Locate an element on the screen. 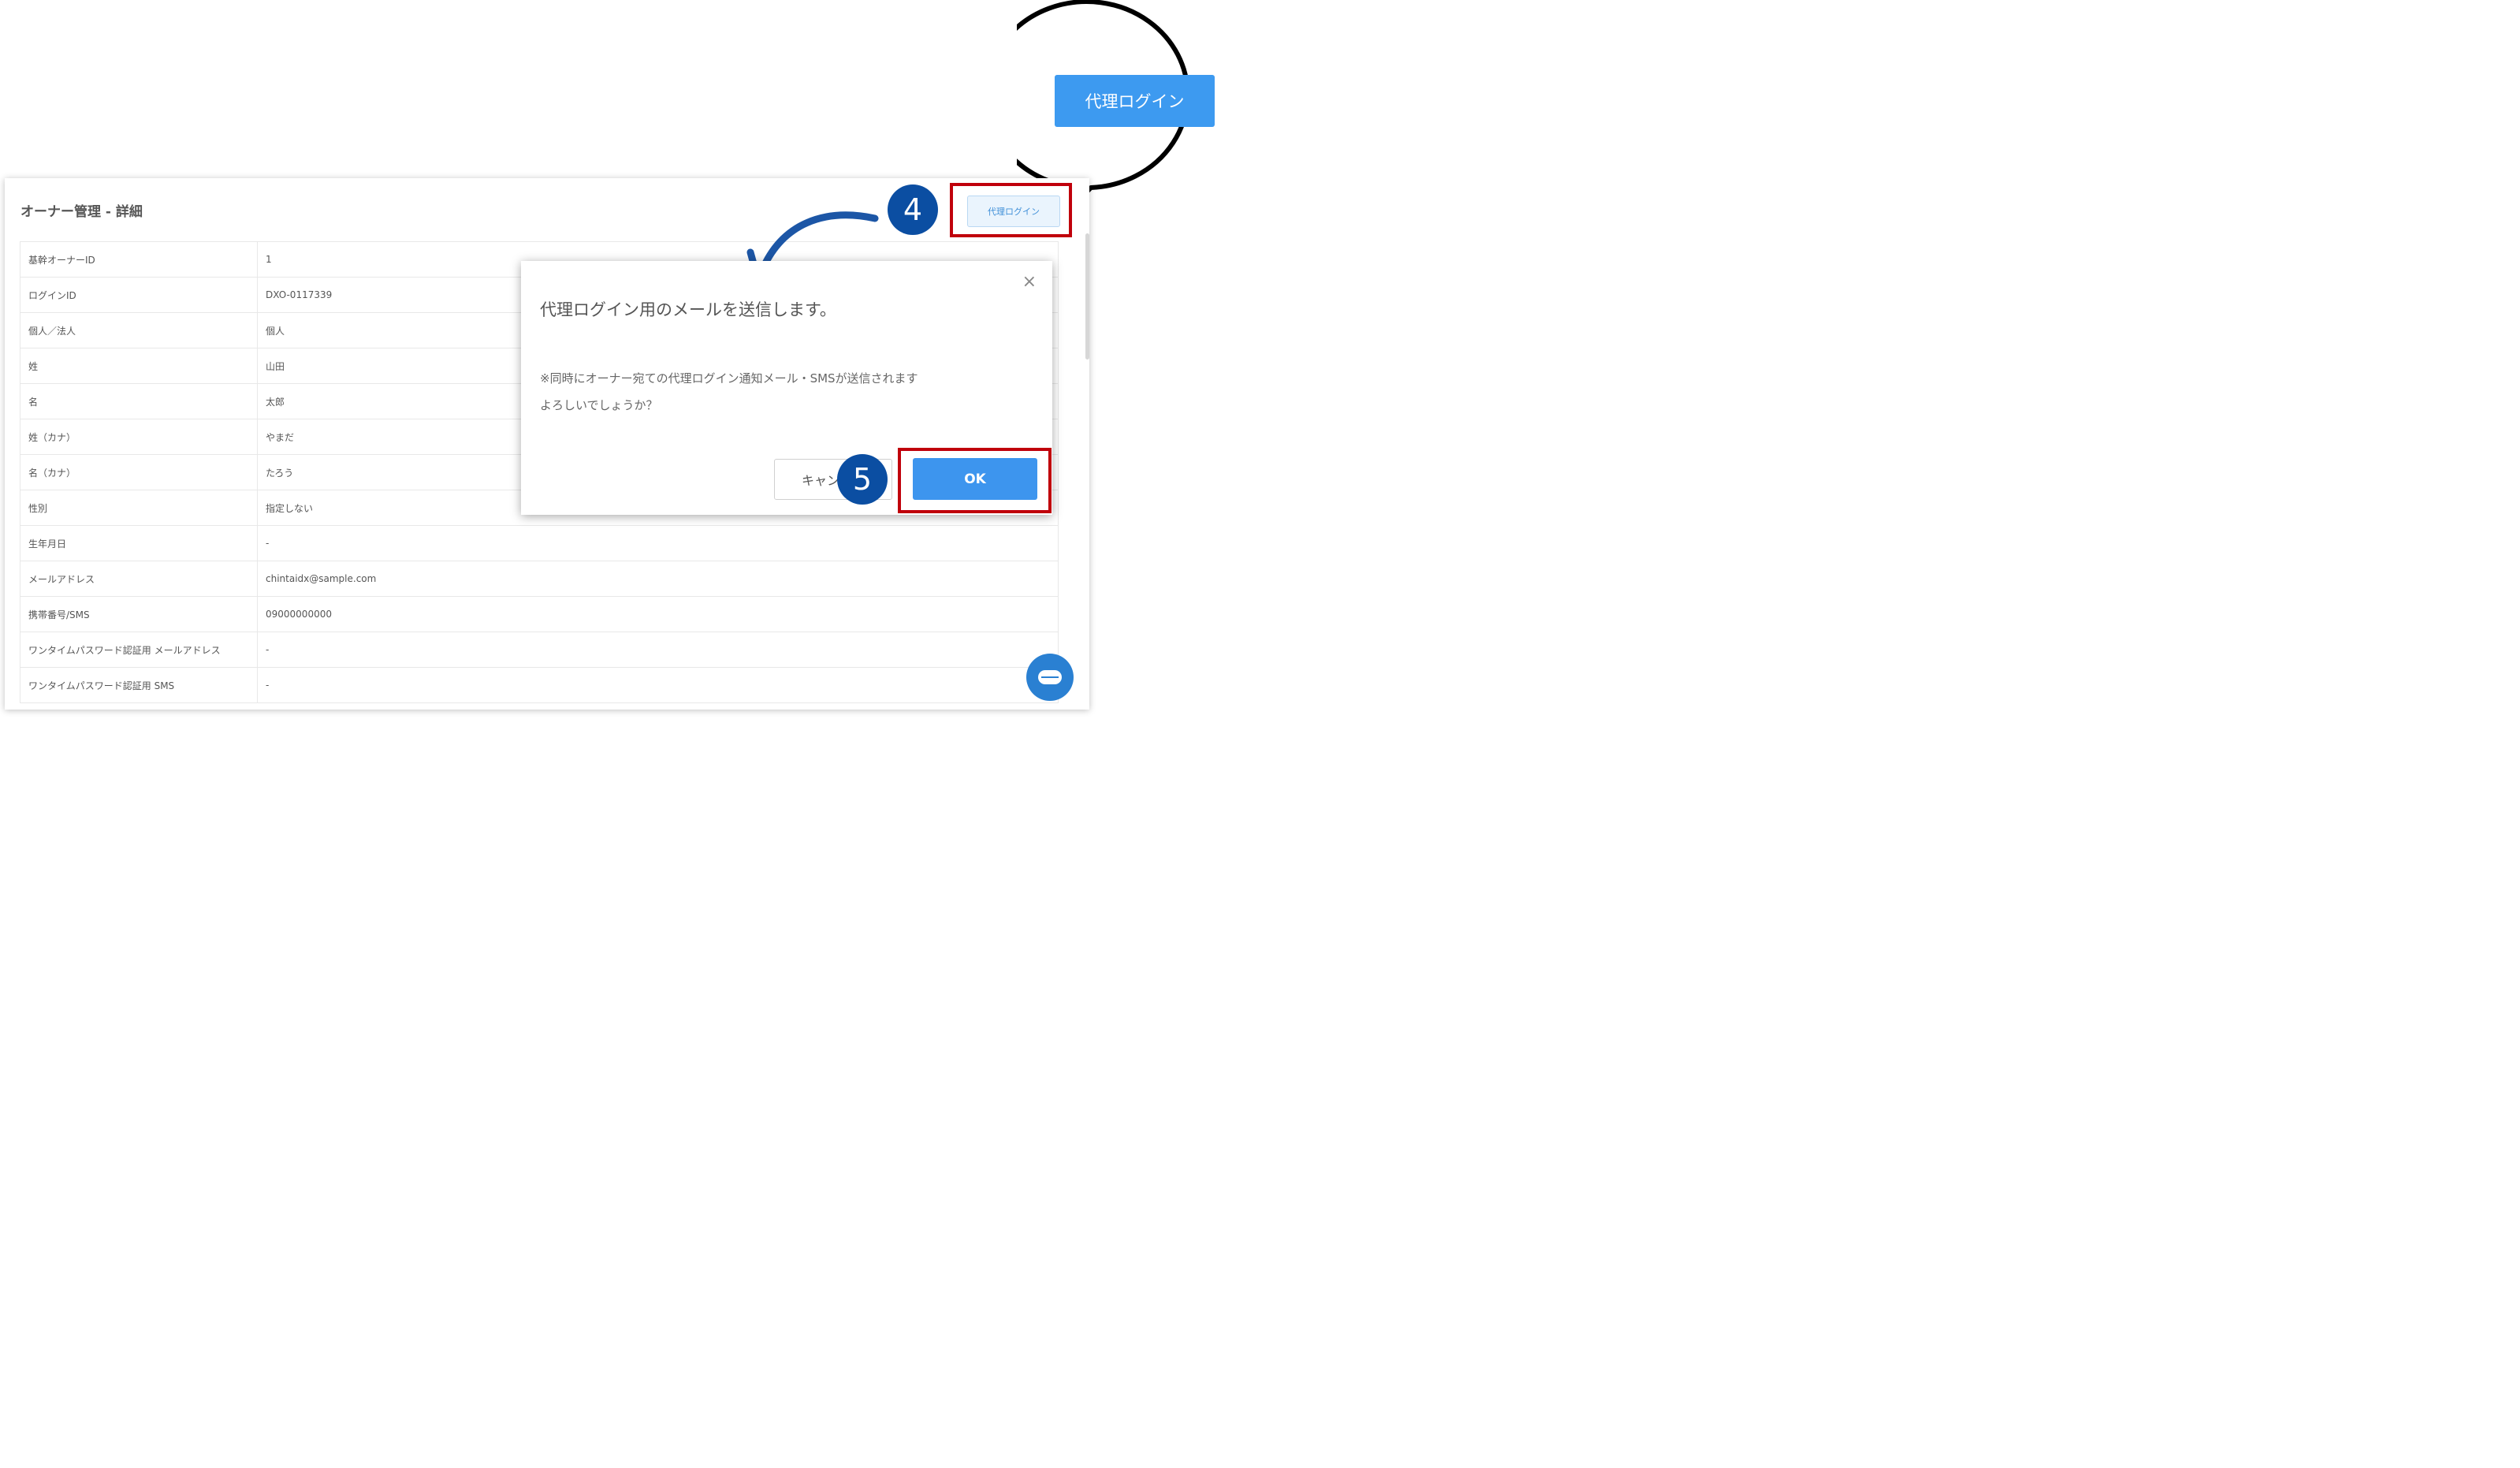  table-row: ワンタイムパスワード認証用 メールアドレス - is located at coordinates (539, 650).